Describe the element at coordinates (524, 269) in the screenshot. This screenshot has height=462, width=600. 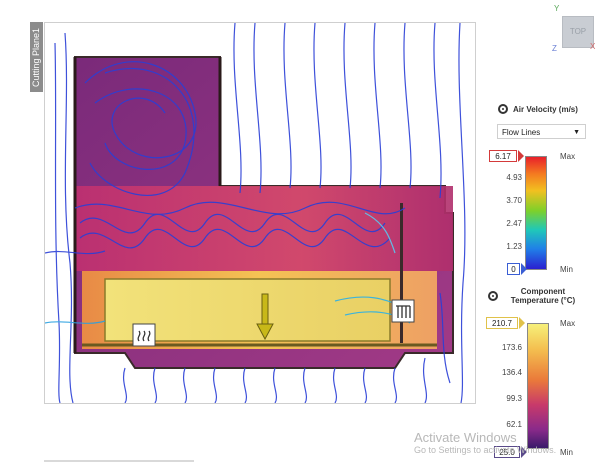
I see `velocity-min-marker` at that location.